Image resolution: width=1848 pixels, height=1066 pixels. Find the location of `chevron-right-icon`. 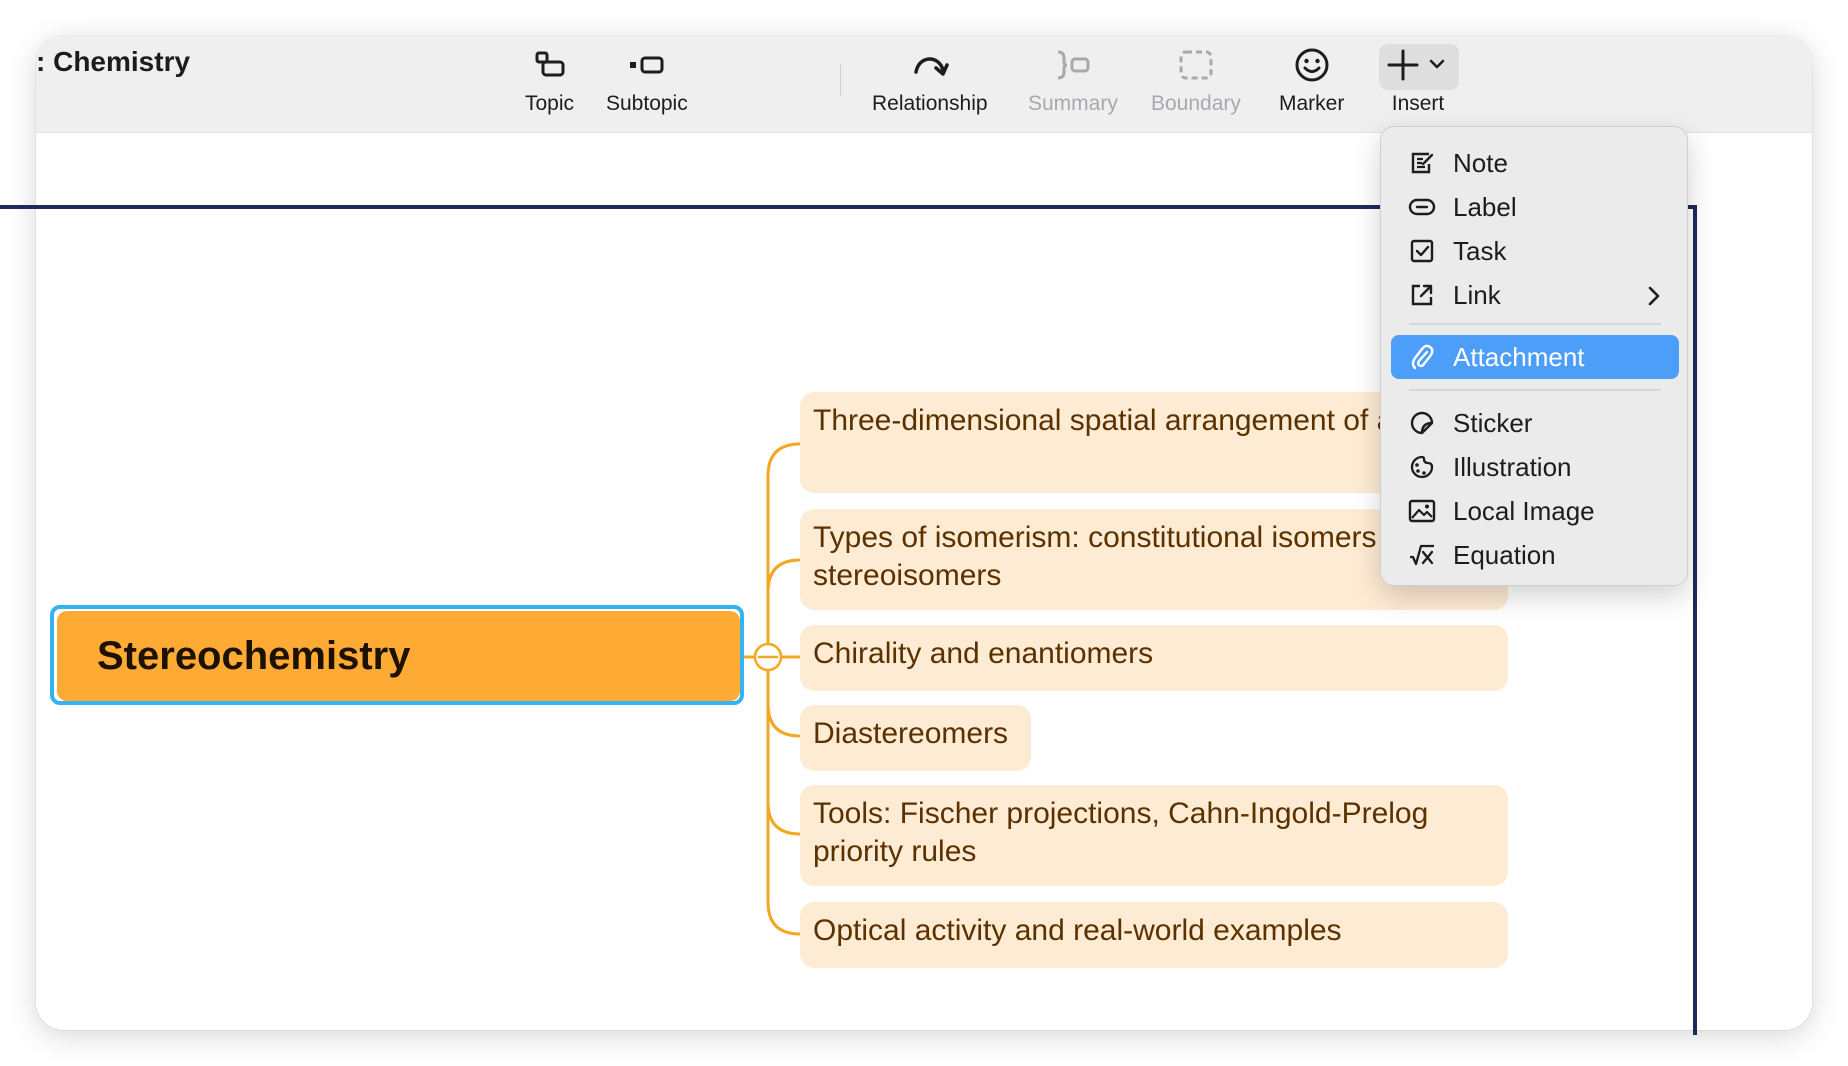

chevron-right-icon is located at coordinates (1654, 298).